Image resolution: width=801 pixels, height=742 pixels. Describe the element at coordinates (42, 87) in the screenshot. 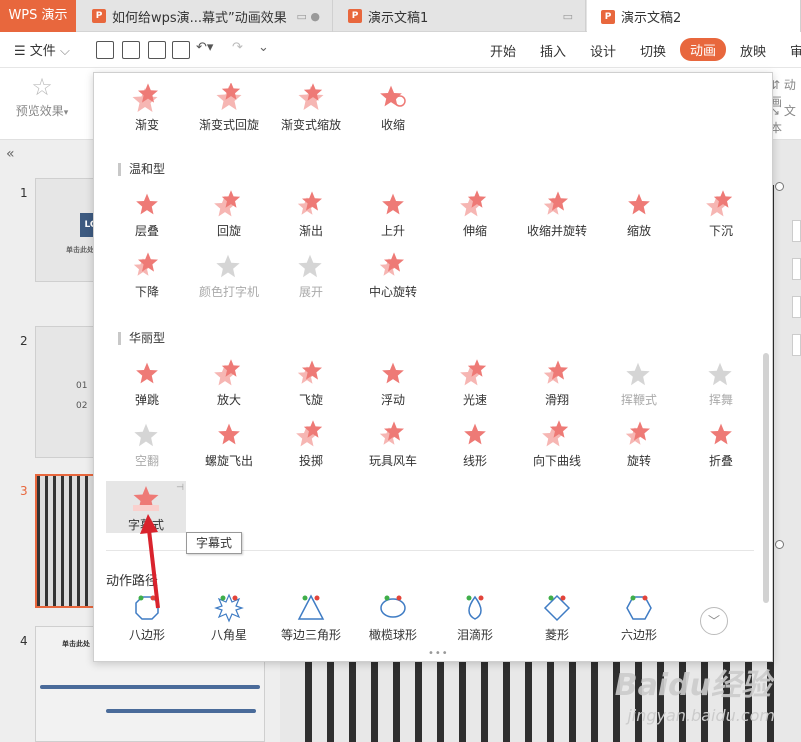

I see `star-icon: ☆` at that location.